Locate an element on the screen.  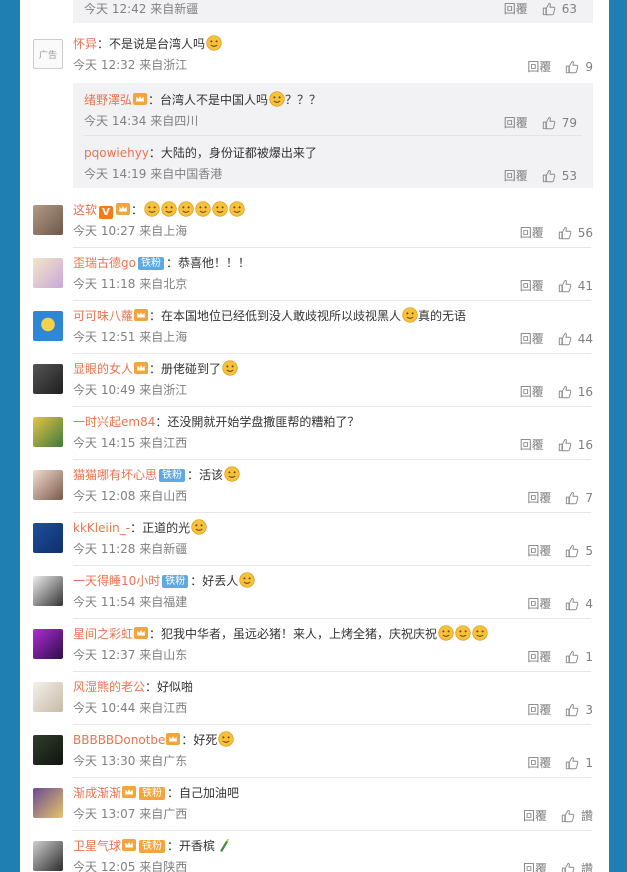
like-button: 9 is located at coordinates (579, 67).